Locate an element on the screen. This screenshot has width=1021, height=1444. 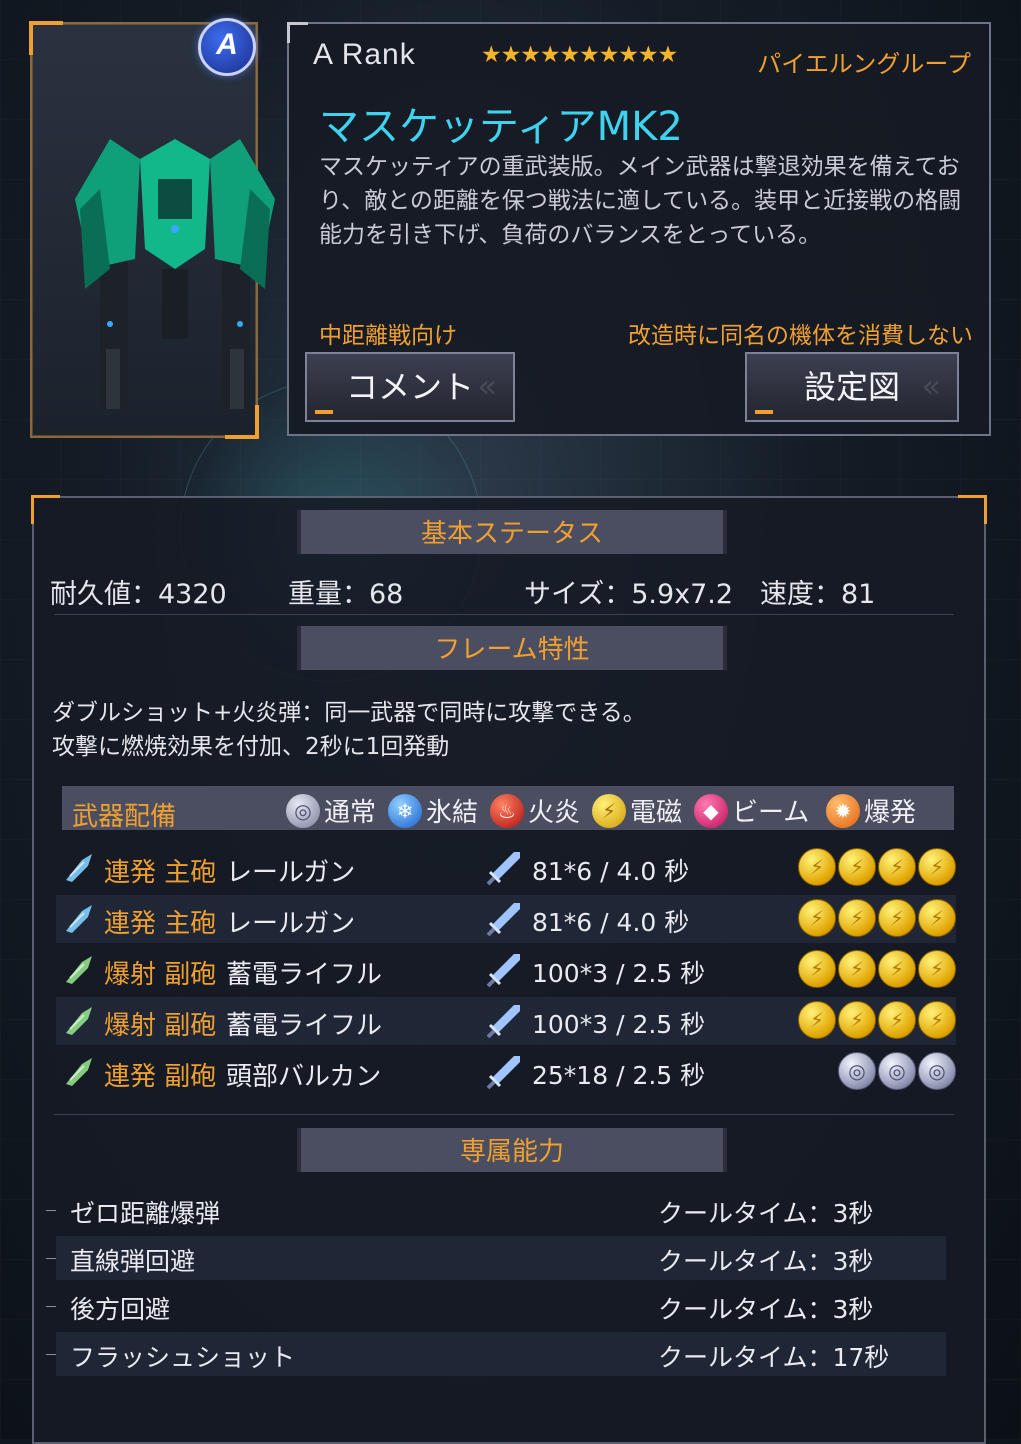
element-label: 通常 is located at coordinates (350, 813).